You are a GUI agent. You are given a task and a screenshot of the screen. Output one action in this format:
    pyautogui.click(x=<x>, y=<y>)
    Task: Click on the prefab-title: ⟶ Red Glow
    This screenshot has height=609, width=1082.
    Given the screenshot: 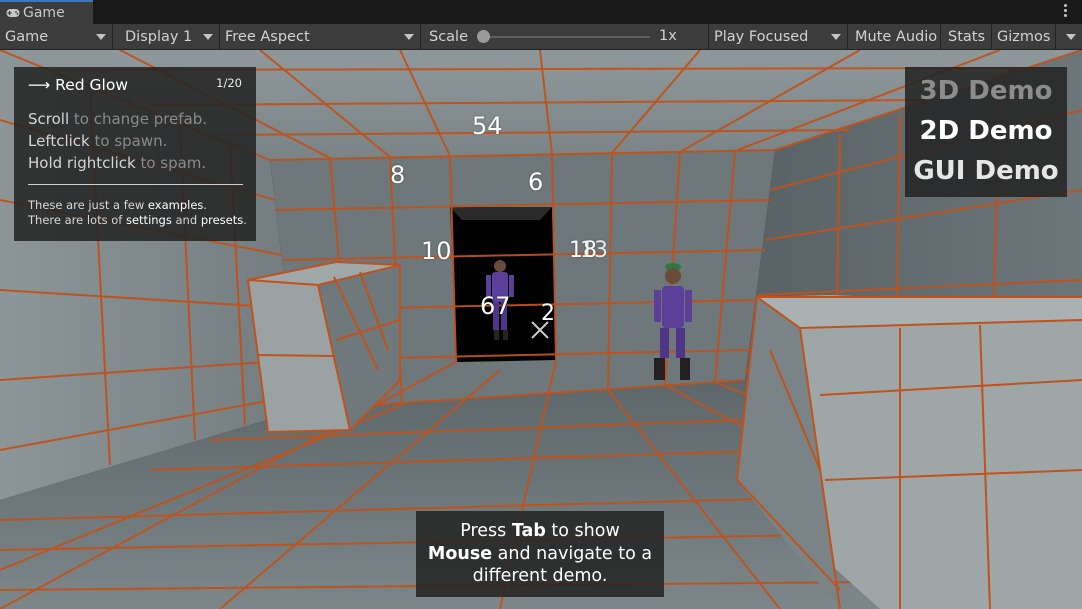 What is the action you would take?
    pyautogui.click(x=78, y=85)
    